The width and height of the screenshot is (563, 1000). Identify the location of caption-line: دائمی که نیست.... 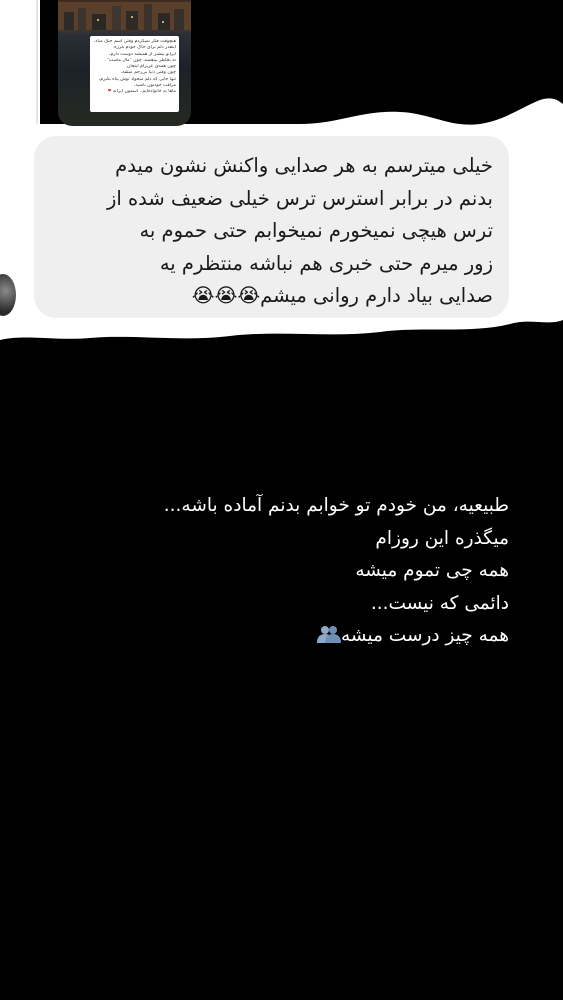
(439, 603).